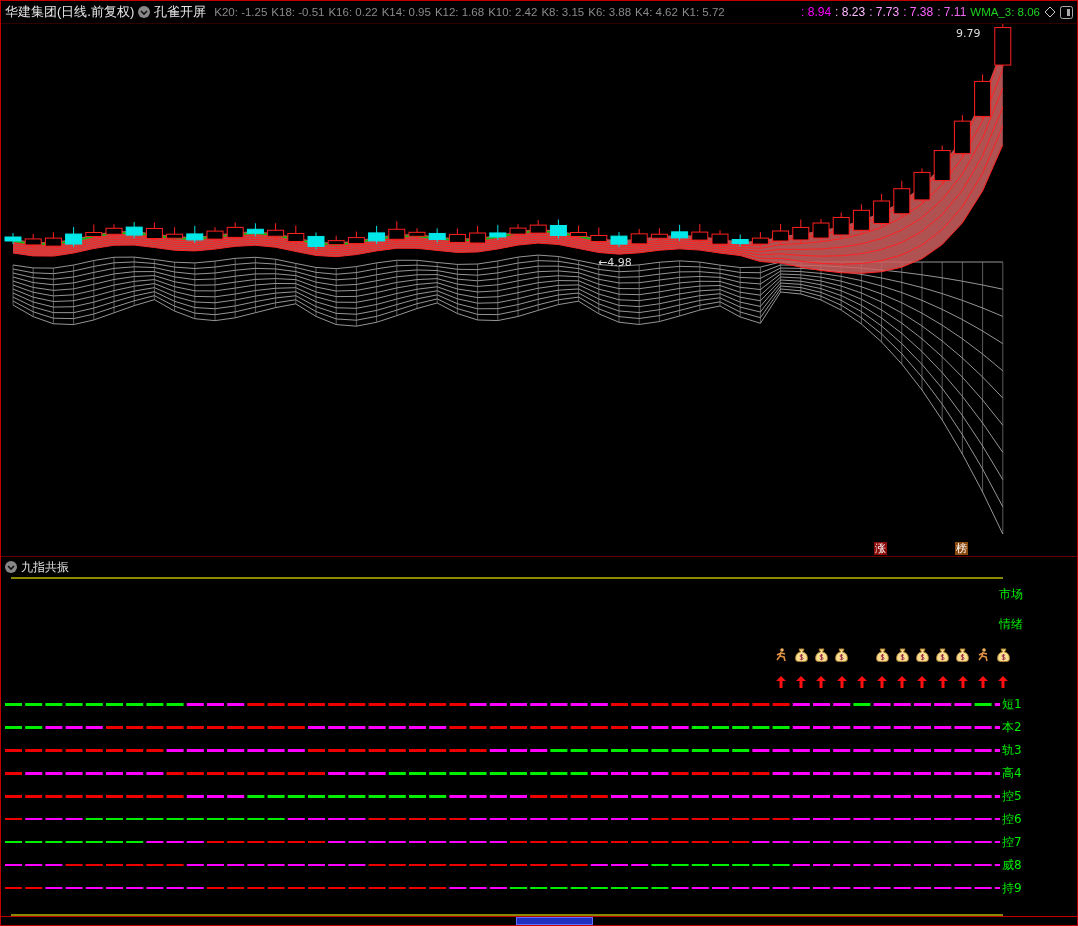  Describe the element at coordinates (703, 12) in the screenshot. I see `k-value: K1: 5.72` at that location.